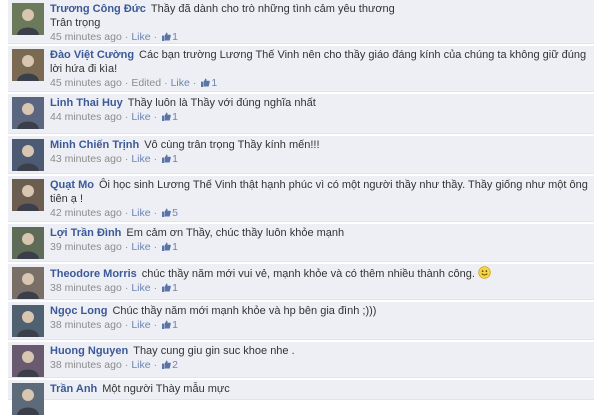 The width and height of the screenshot is (600, 415). Describe the element at coordinates (221, 103) in the screenshot. I see `comment-text: Thầy luôn là Thầy với đúng nghĩa nhất` at that location.